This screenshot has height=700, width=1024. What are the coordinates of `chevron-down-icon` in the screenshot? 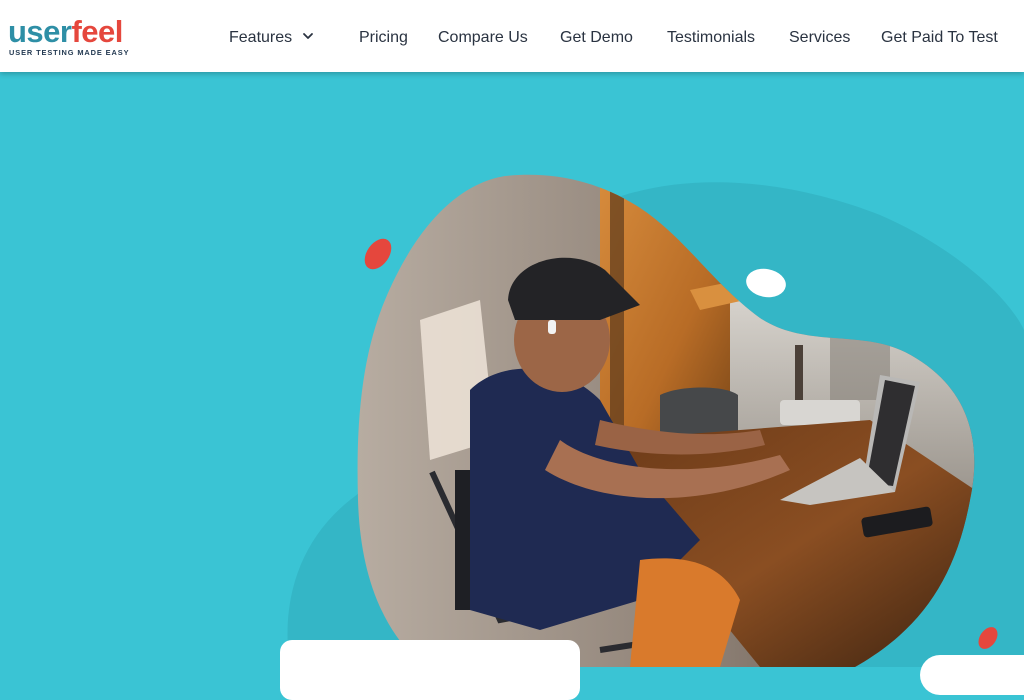 It's located at (308, 36).